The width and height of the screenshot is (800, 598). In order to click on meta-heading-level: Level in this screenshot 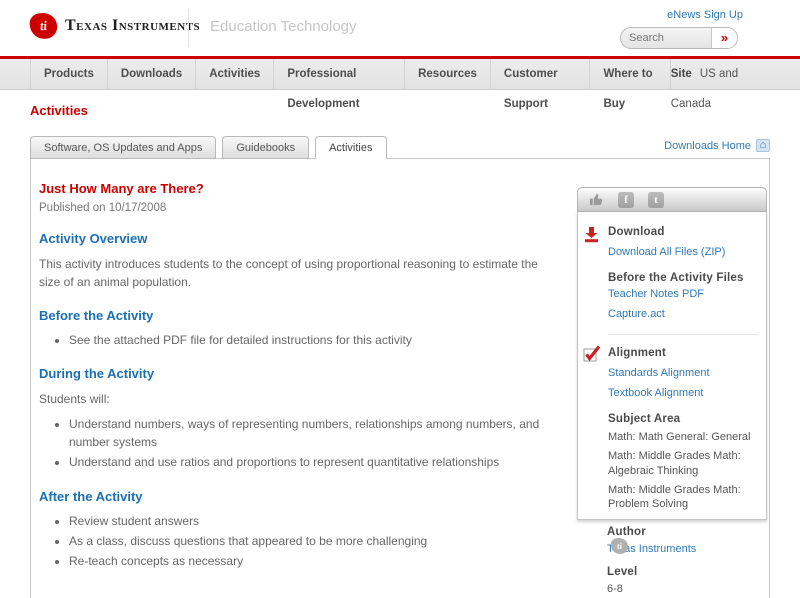, I will do `click(622, 572)`.